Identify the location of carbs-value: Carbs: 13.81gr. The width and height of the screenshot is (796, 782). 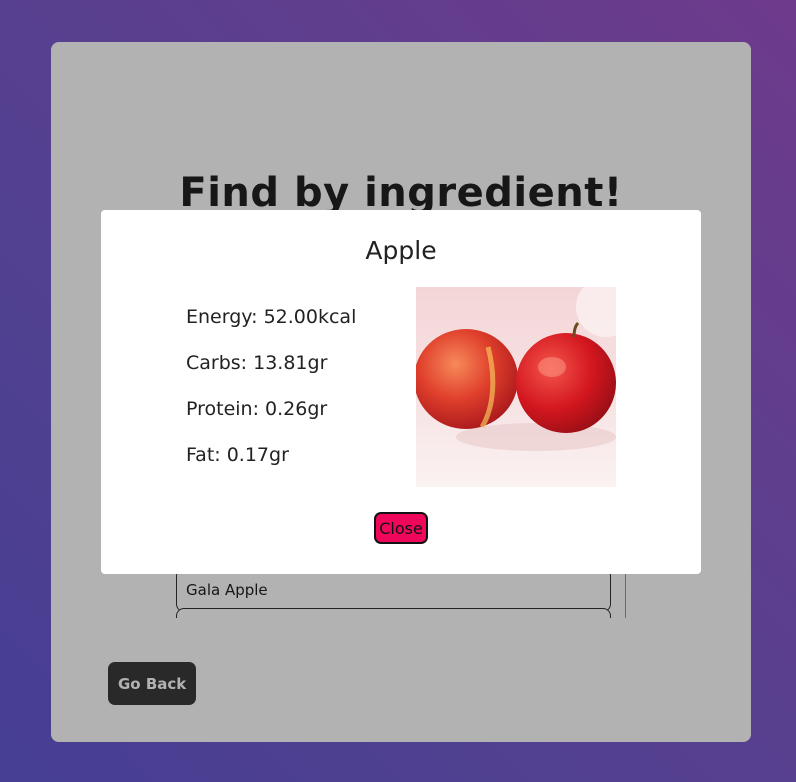
(257, 363).